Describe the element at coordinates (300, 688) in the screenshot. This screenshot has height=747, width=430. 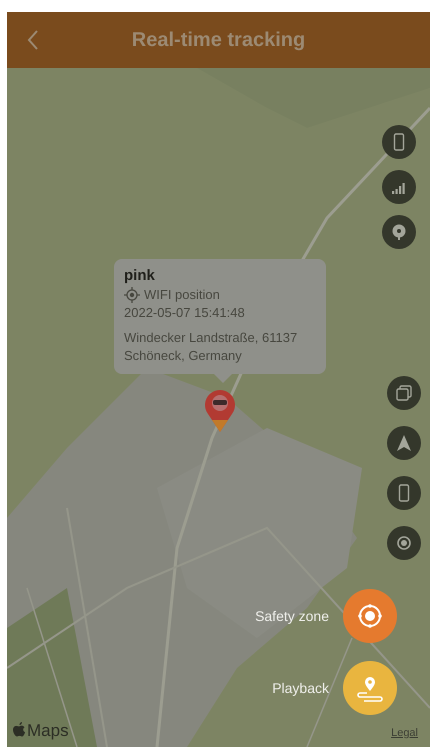
I see `action-label: Playback` at that location.